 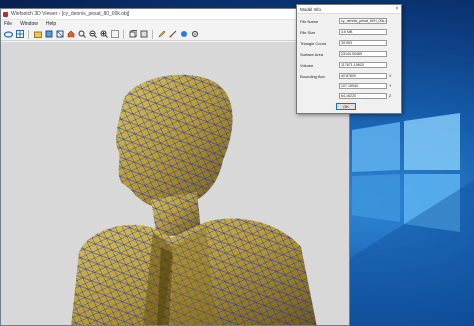 I want to click on view-orientation-icon, so click(x=8, y=34).